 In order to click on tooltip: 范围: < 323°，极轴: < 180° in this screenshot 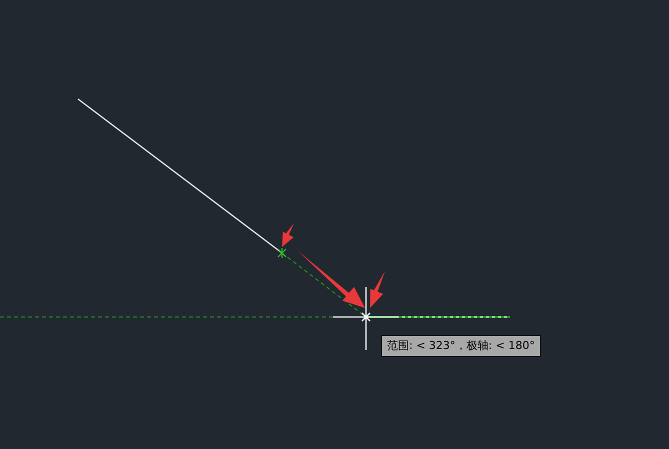, I will do `click(461, 346)`.